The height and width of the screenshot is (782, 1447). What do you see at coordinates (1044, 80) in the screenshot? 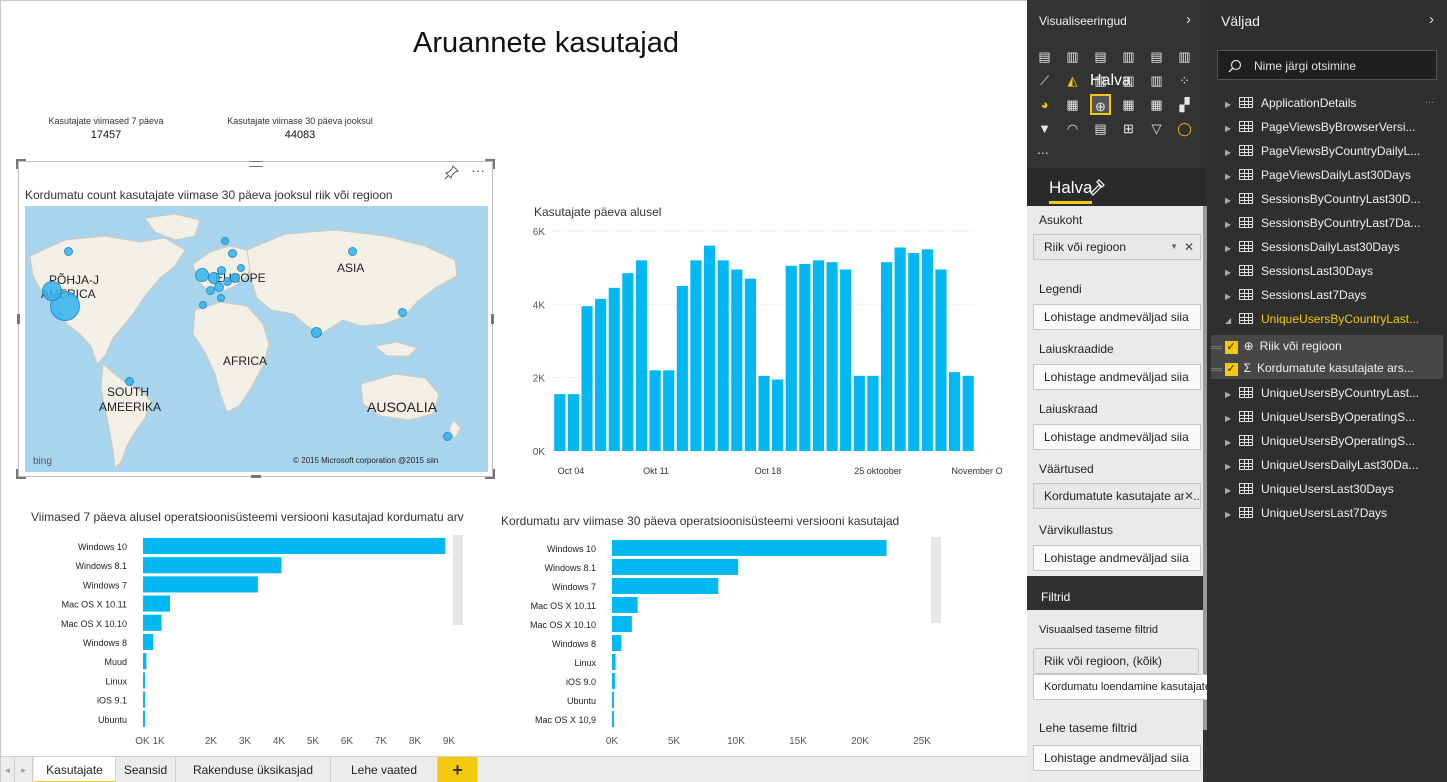
I see `line-chart-icon: ⟋` at bounding box center [1044, 80].